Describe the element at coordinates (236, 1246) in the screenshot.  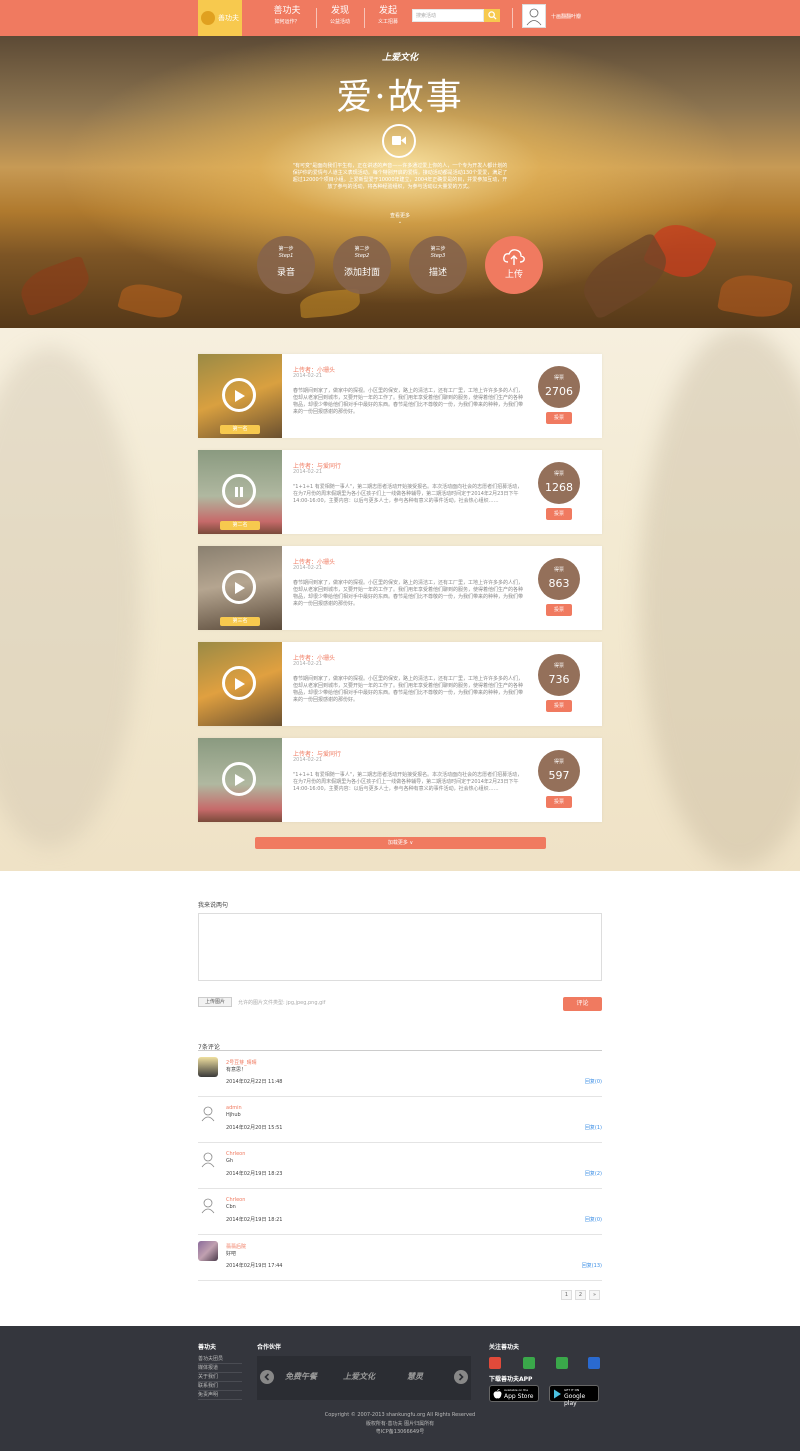
I see `comment-author: 翡翡后院` at that location.